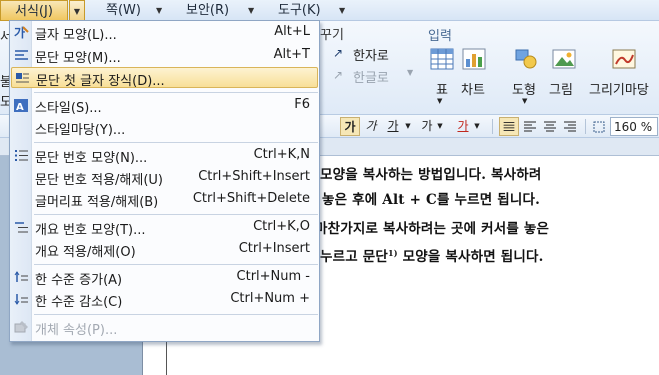  I want to click on align-center-icon, so click(550, 126).